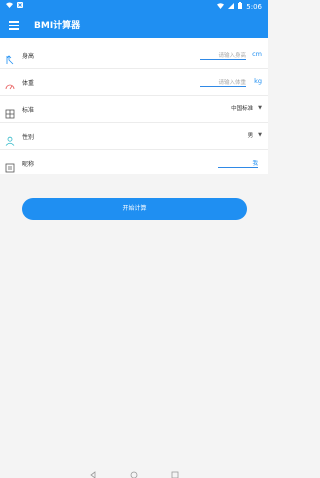 The height and width of the screenshot is (478, 320). I want to click on status-time: 5:06, so click(254, 6).